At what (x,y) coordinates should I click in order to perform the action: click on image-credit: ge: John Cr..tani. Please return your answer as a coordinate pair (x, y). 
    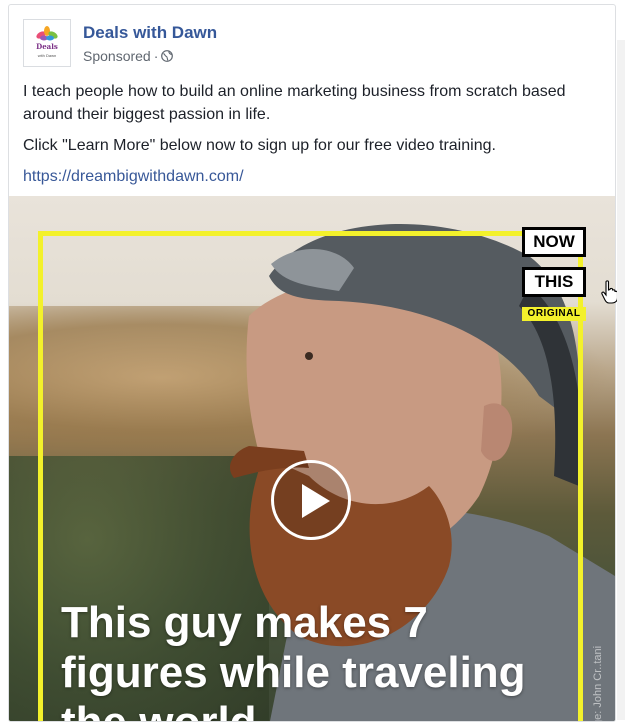
    Looking at the image, I should click on (598, 683).